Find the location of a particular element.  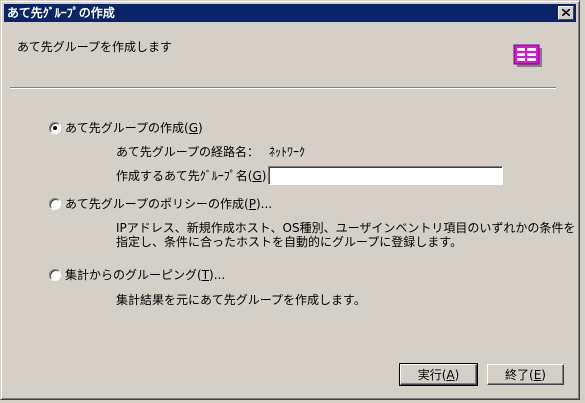

execute-button: 実行(A) is located at coordinates (438, 374).